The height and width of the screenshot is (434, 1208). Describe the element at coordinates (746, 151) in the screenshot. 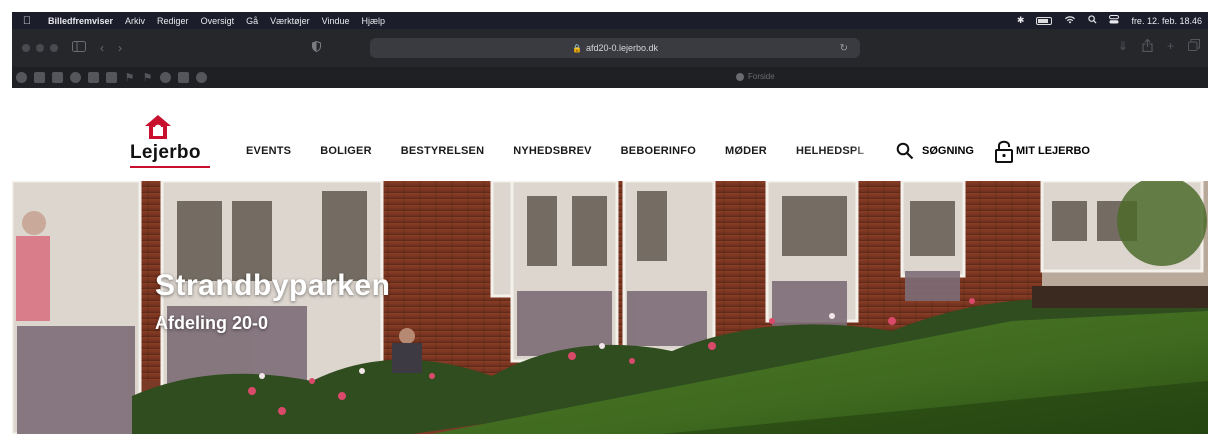

I see `nav-moder: MØDER` at that location.